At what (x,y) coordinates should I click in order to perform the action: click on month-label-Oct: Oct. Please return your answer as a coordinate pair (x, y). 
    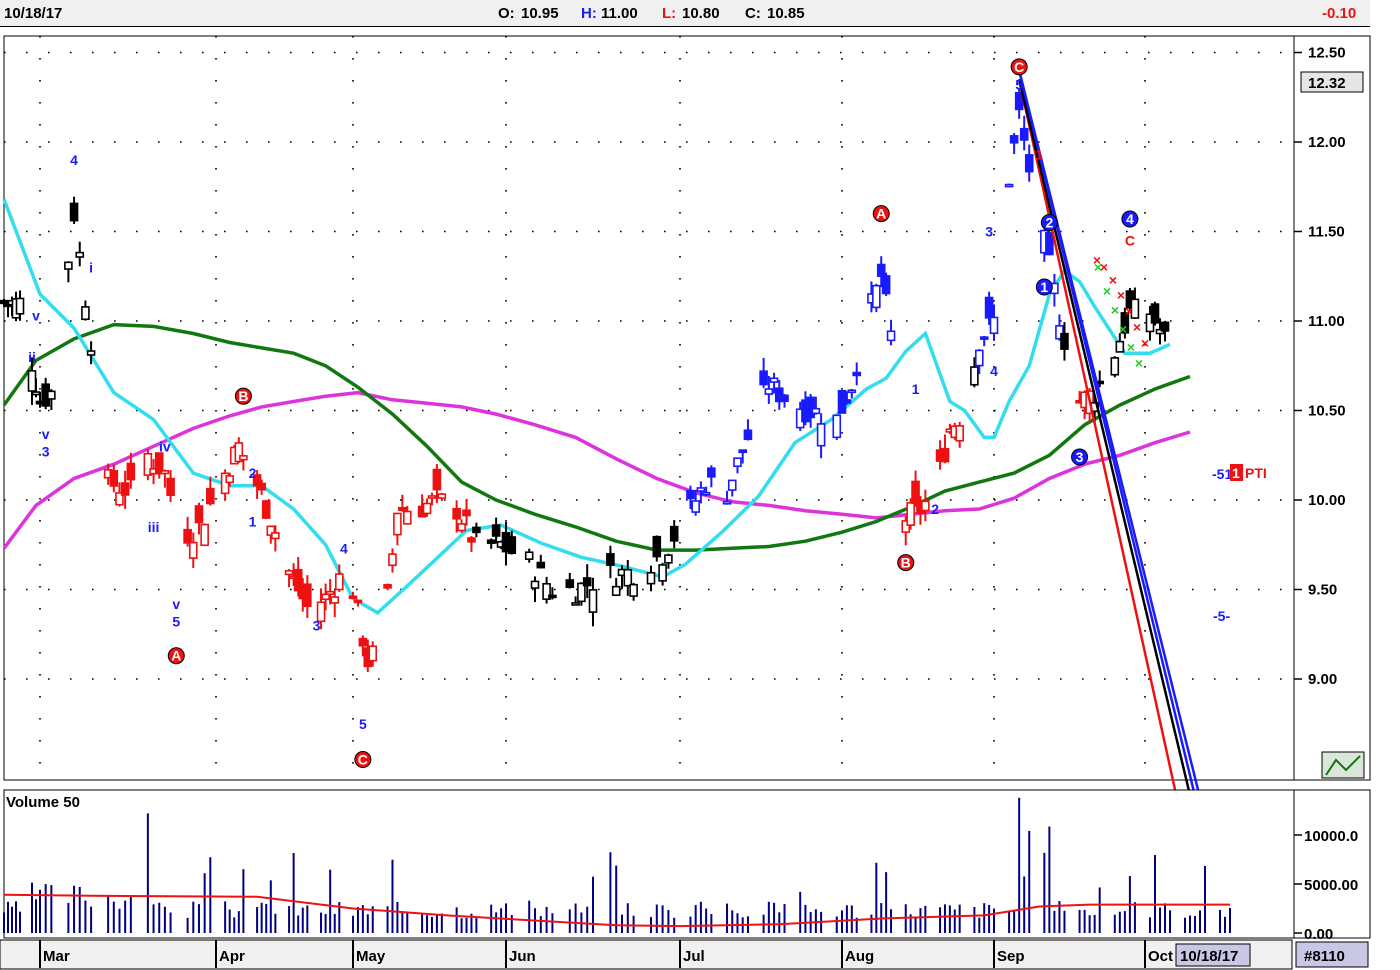
    Looking at the image, I should click on (1160, 956).